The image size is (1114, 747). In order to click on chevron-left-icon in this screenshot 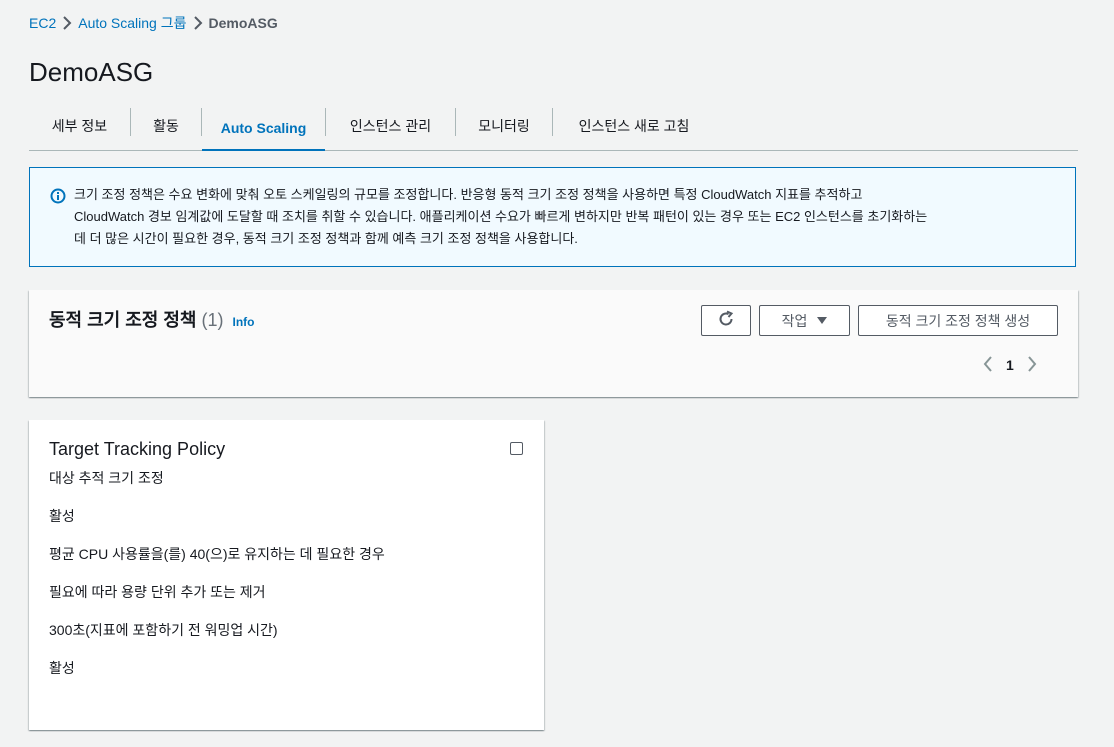, I will do `click(988, 365)`.